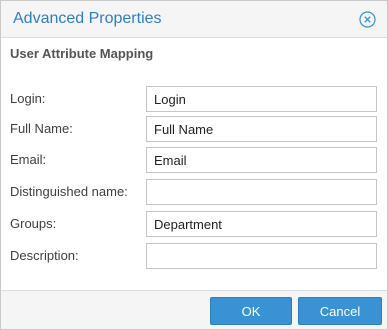 Image resolution: width=388 pixels, height=330 pixels. What do you see at coordinates (261, 256) in the screenshot?
I see `description-input` at bounding box center [261, 256].